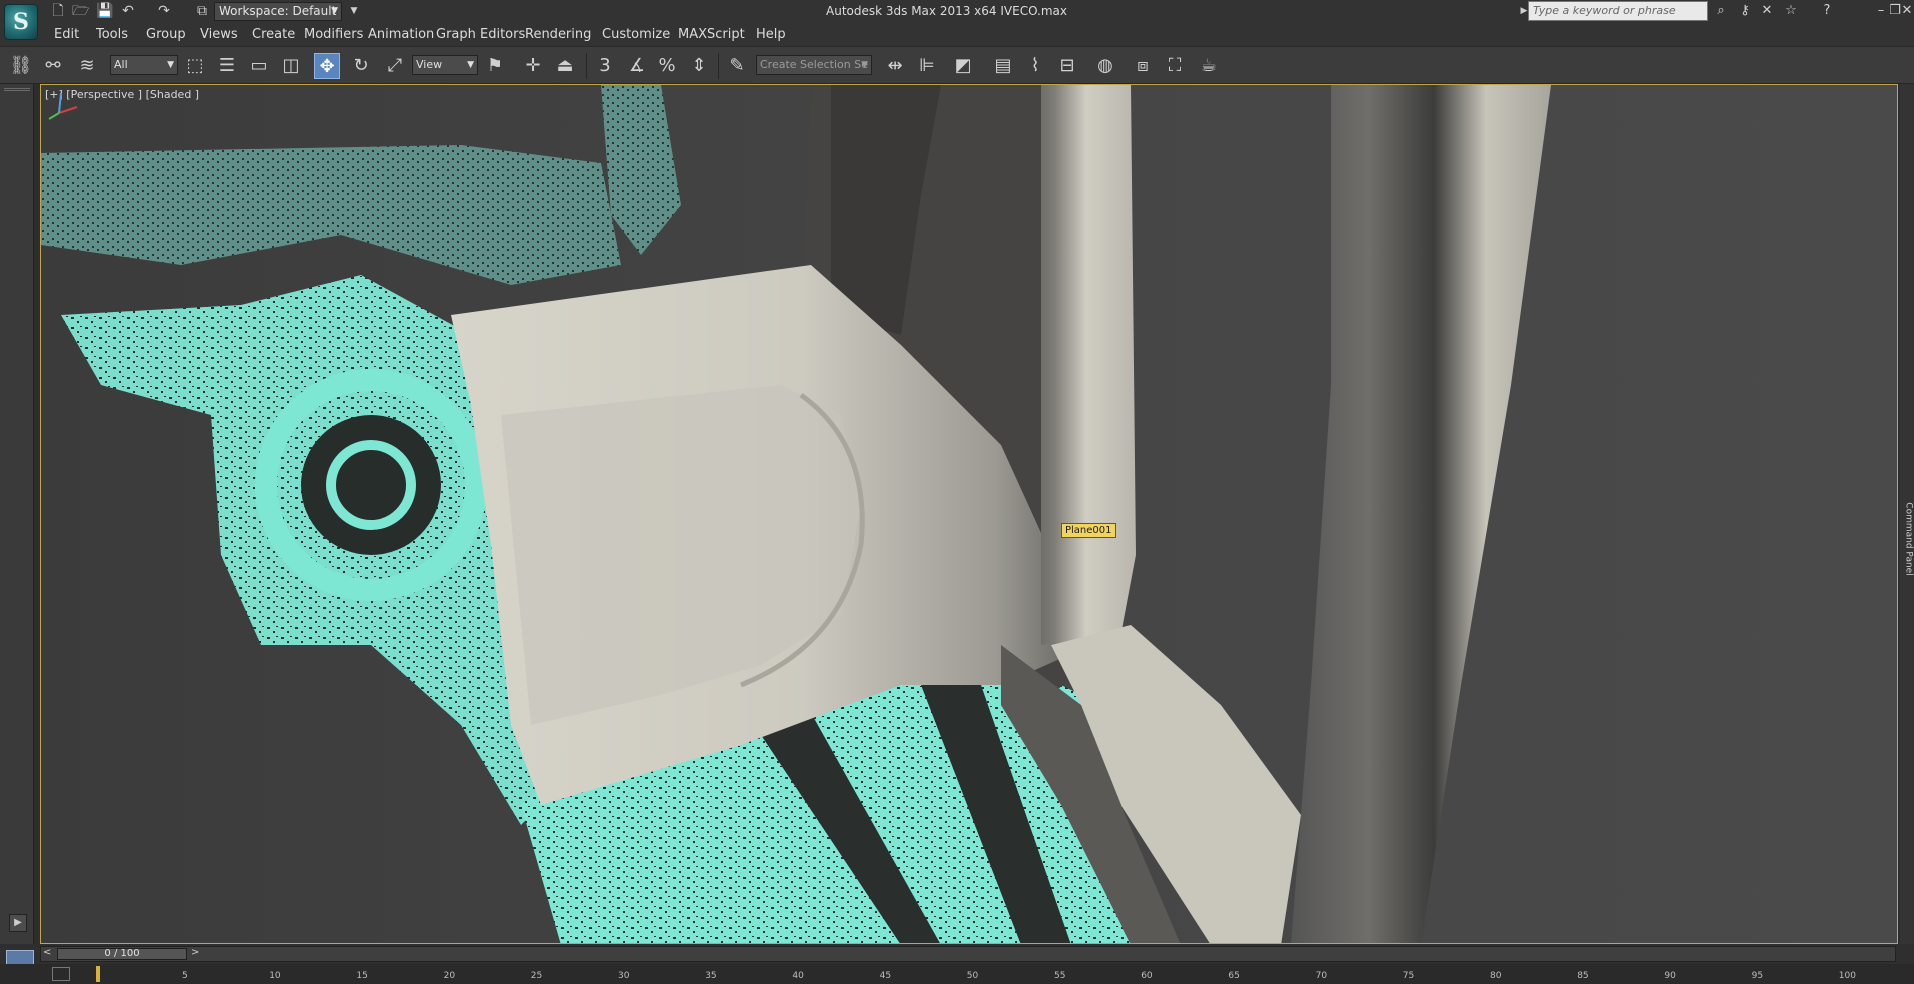 The image size is (1914, 984). I want to click on track-filter-icon, so click(61, 974).